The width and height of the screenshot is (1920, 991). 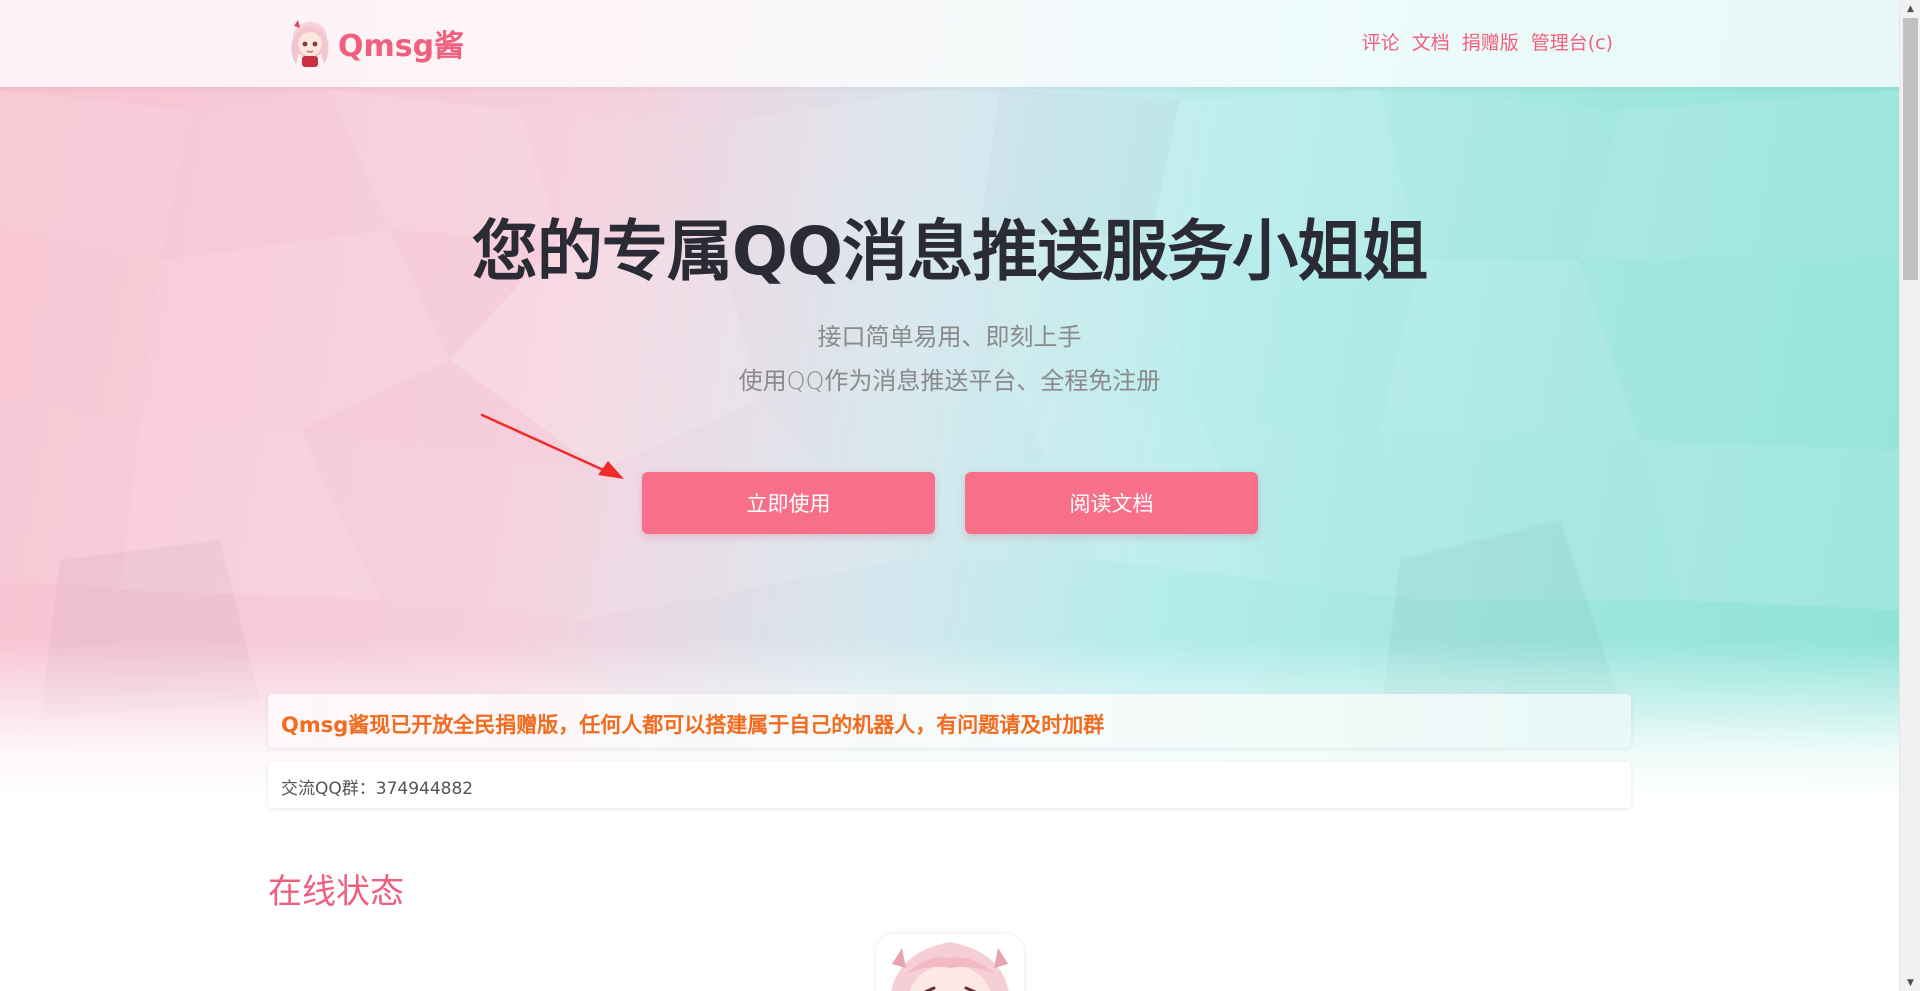 I want to click on nav-link-admin-console: 管理台(c), so click(x=1572, y=41).